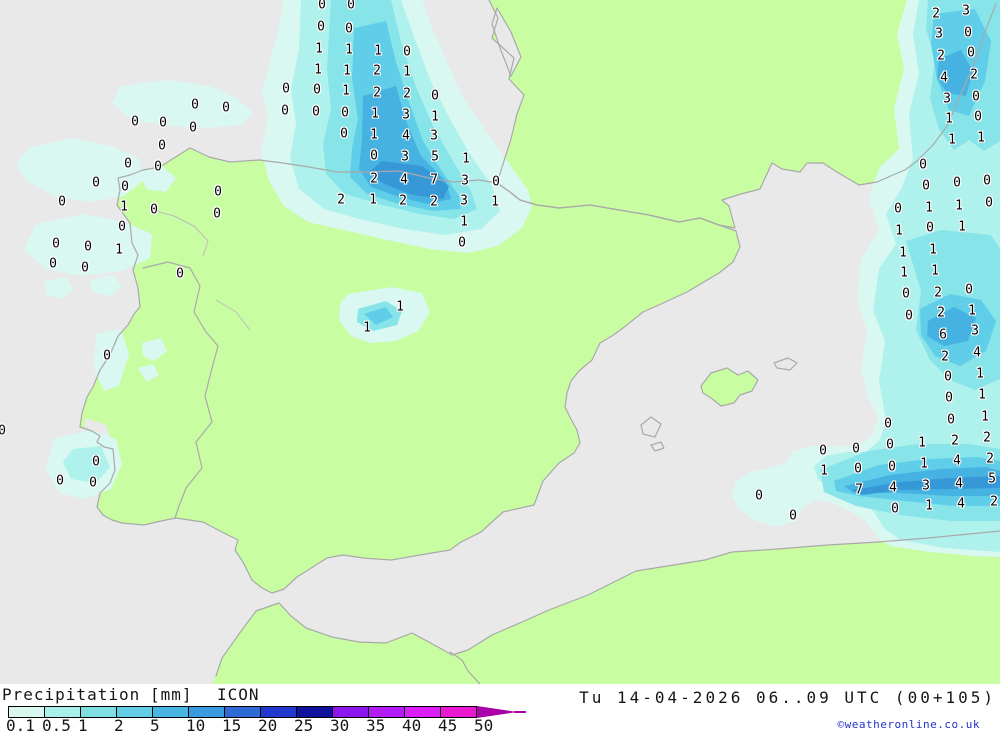  Describe the element at coordinates (268, 724) in the screenshot. I see `legend-tick-label: 20` at that location.